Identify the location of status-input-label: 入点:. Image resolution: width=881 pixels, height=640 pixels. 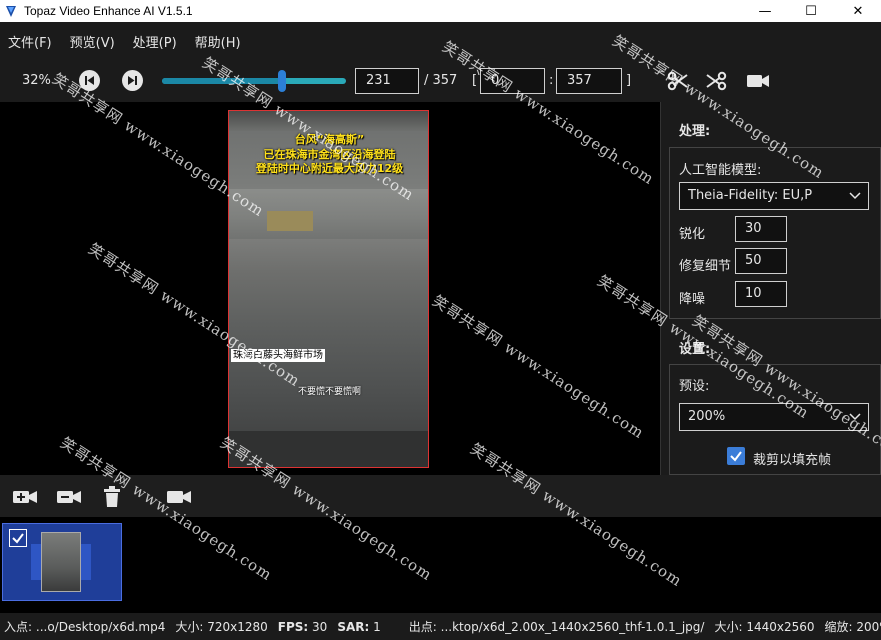
(18, 627).